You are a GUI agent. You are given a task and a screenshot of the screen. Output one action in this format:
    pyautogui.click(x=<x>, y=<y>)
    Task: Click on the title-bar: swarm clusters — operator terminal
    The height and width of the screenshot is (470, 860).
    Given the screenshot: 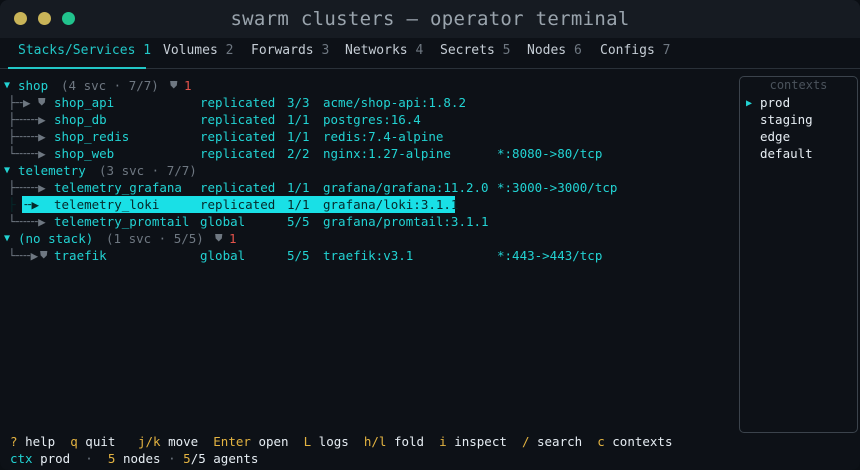 What is the action you would take?
    pyautogui.click(x=430, y=19)
    